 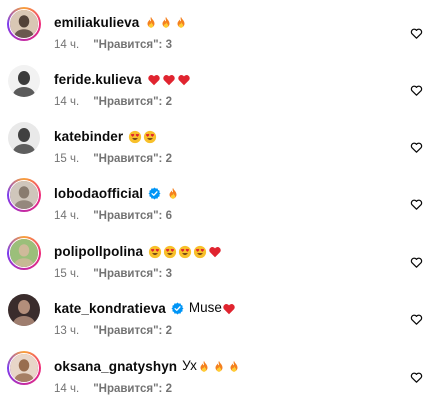 What do you see at coordinates (98, 193) in the screenshot?
I see `username-link: lobodaofficial` at bounding box center [98, 193].